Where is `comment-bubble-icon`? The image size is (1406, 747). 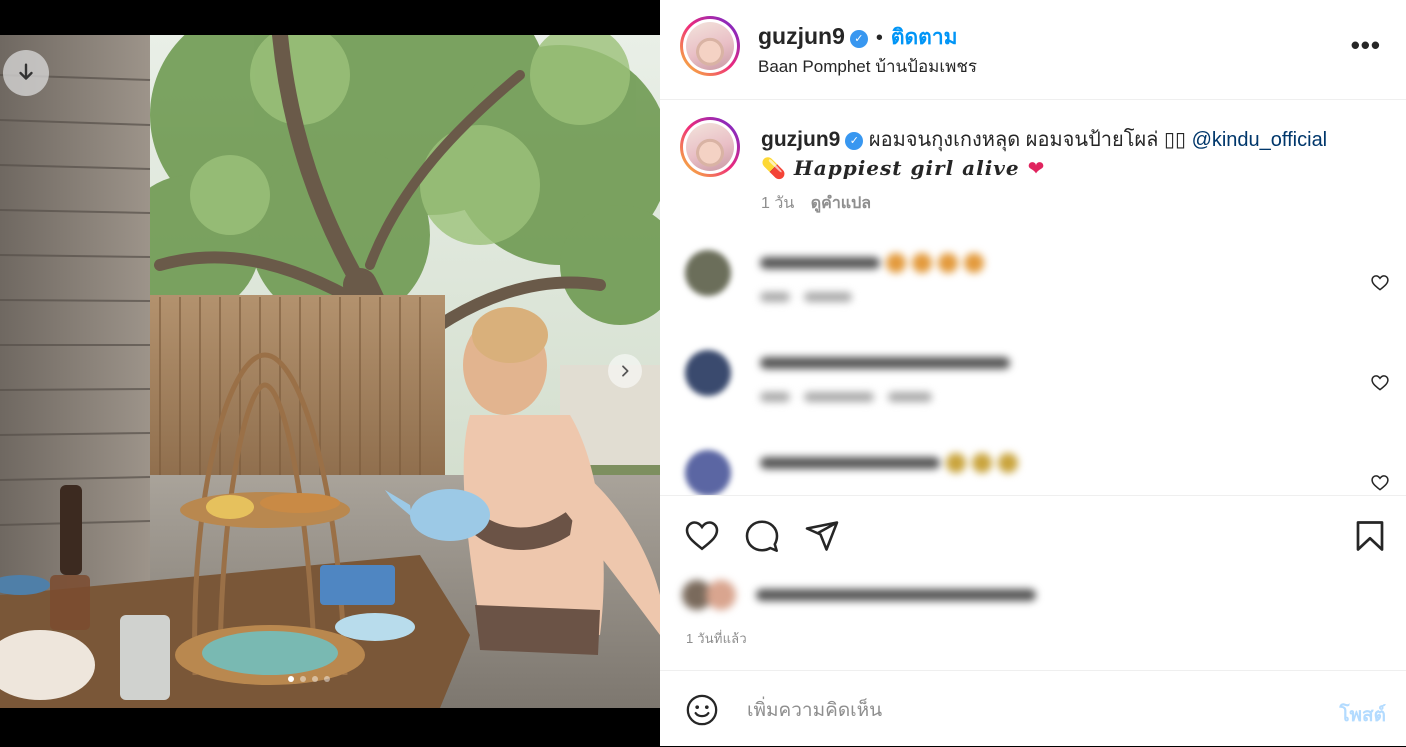 comment-bubble-icon is located at coordinates (762, 536).